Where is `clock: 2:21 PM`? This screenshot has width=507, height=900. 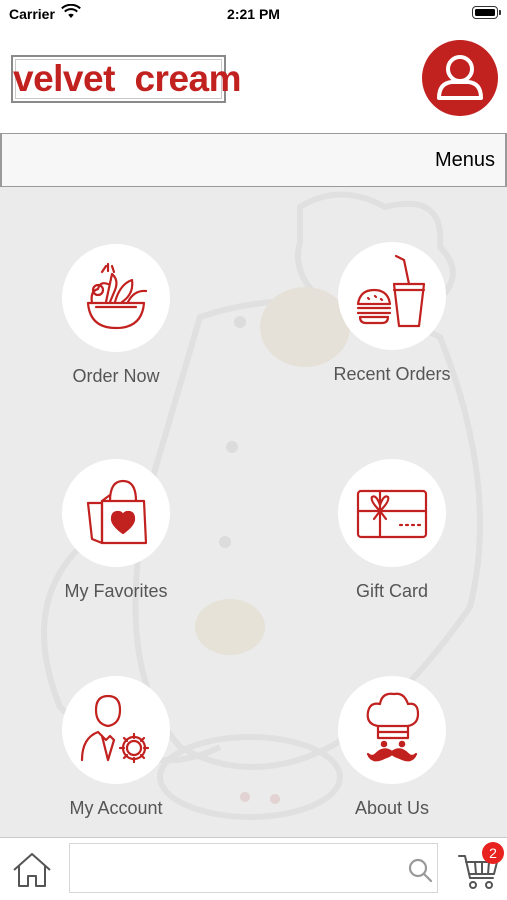
clock: 2:21 PM is located at coordinates (253, 14).